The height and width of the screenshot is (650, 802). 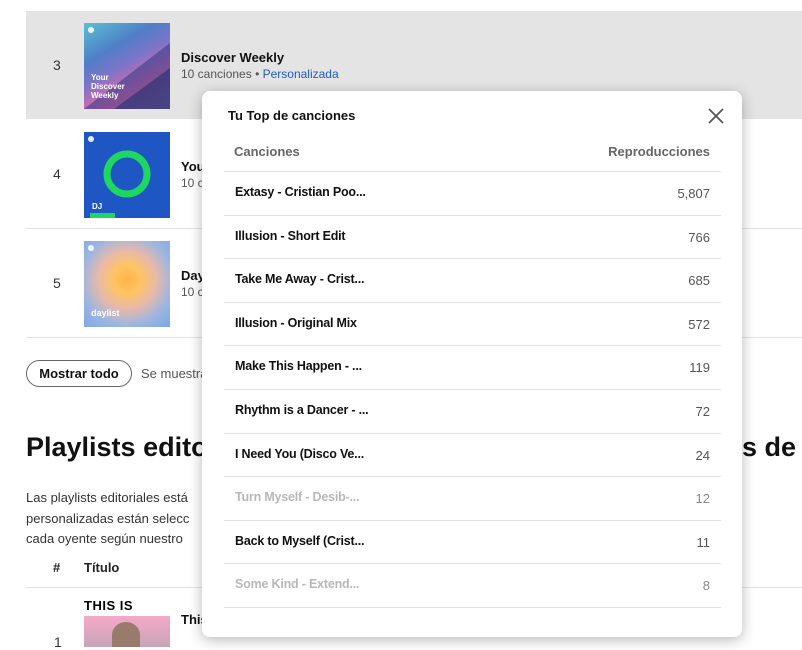 I want to click on show-all-button: Mostrar todo, so click(x=79, y=373).